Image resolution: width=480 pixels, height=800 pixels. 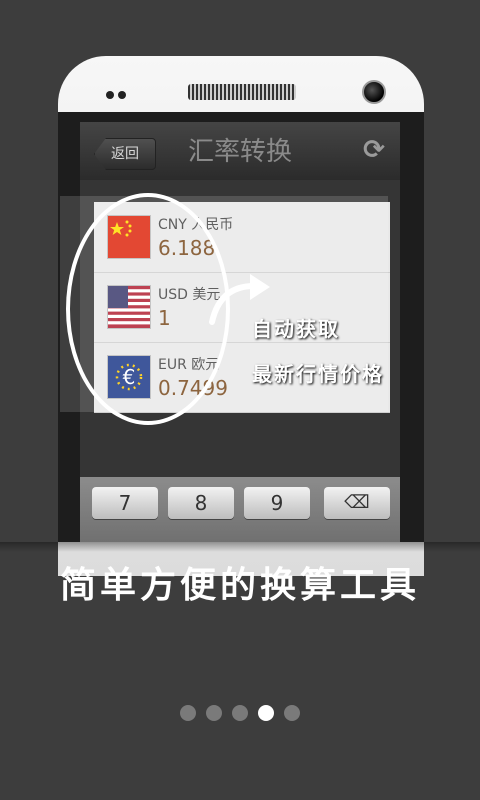 What do you see at coordinates (242, 92) in the screenshot?
I see `speaker-grille` at bounding box center [242, 92].